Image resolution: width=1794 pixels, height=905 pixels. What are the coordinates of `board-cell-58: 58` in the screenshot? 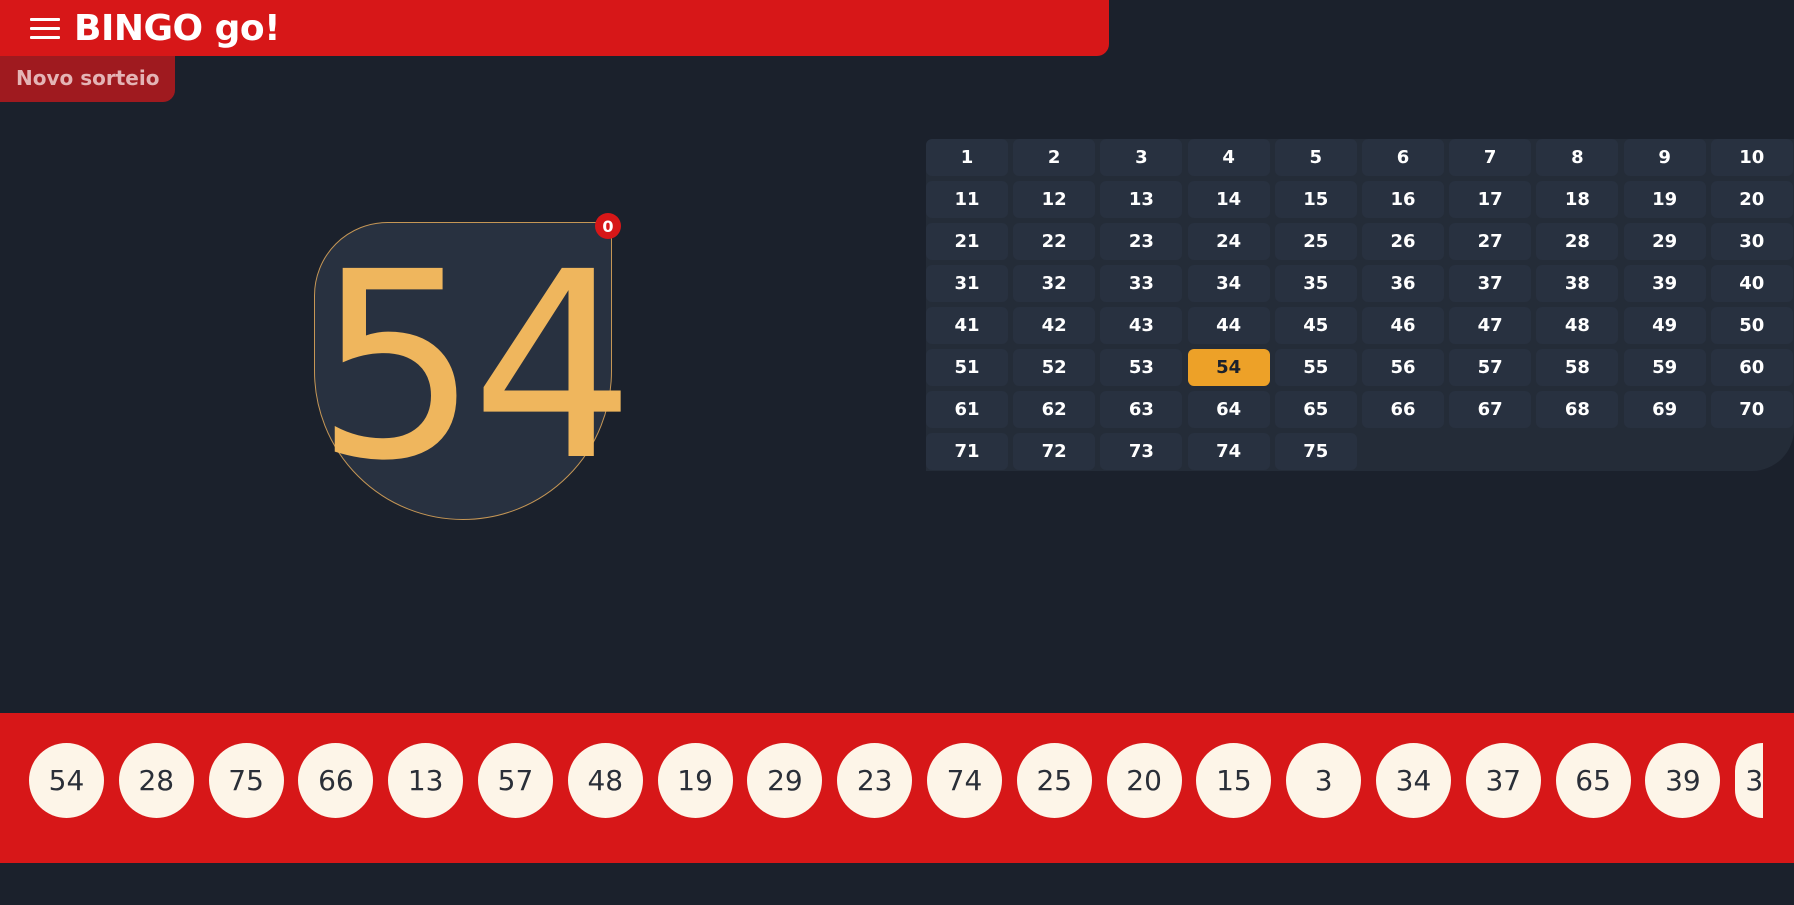 It's located at (1577, 367).